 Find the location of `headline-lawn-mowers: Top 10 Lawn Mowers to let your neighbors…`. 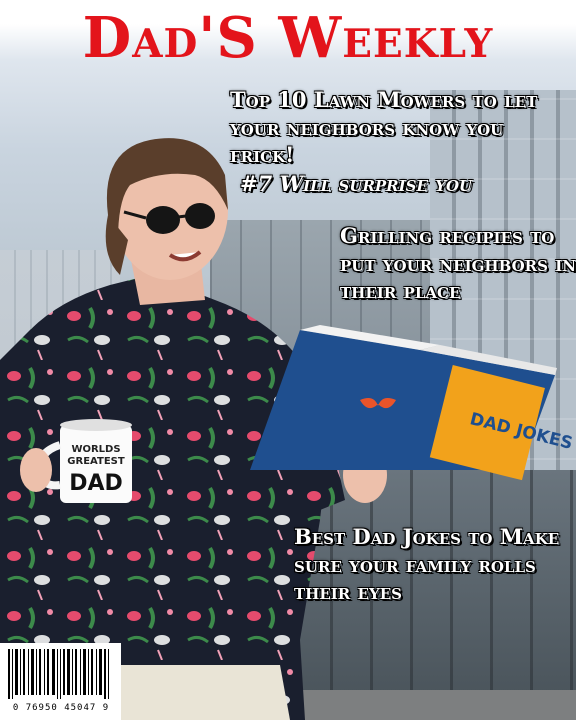

headline-lawn-mowers: Top 10 Lawn Mowers to let your neighbors… is located at coordinates (384, 127).